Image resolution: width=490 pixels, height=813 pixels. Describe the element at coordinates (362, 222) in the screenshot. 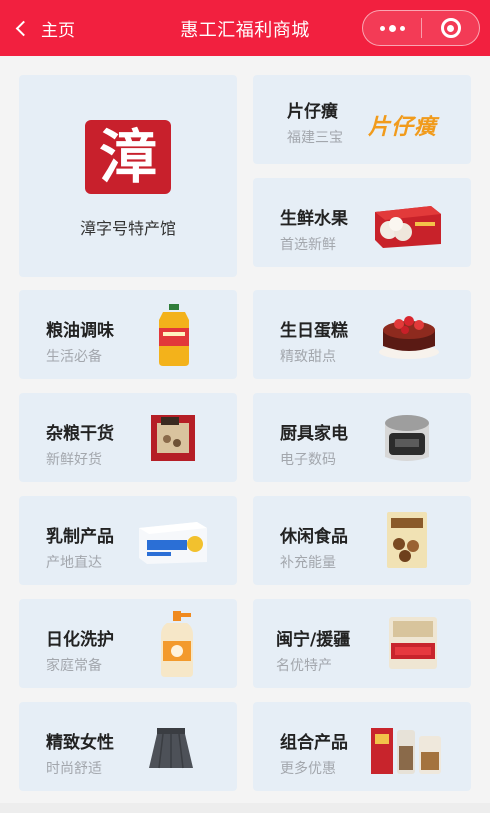

I see `category-card-fresh-fruit: 生鲜水果 首选新鲜` at that location.